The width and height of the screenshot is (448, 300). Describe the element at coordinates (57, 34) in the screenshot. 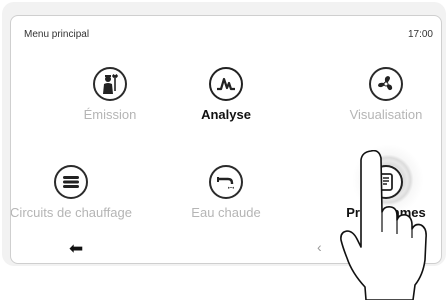

I see `menu-title: Menu principal` at that location.